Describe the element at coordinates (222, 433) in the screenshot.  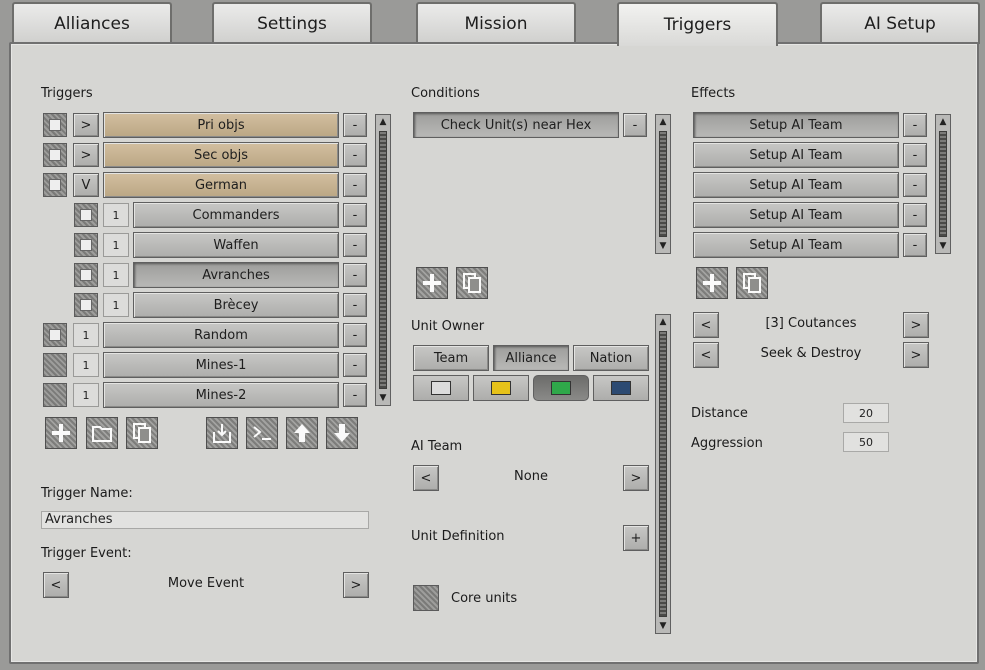
I see `import-trigger-button` at that location.